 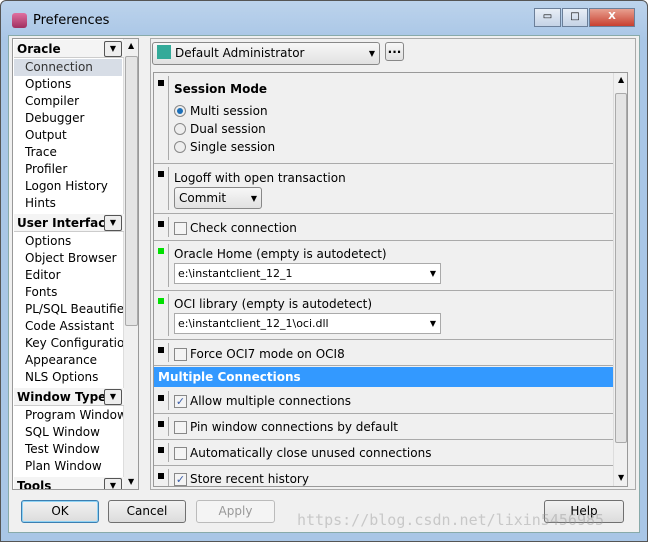 What do you see at coordinates (180, 401) in the screenshot?
I see `allow-multiple-checkbox: ✓` at bounding box center [180, 401].